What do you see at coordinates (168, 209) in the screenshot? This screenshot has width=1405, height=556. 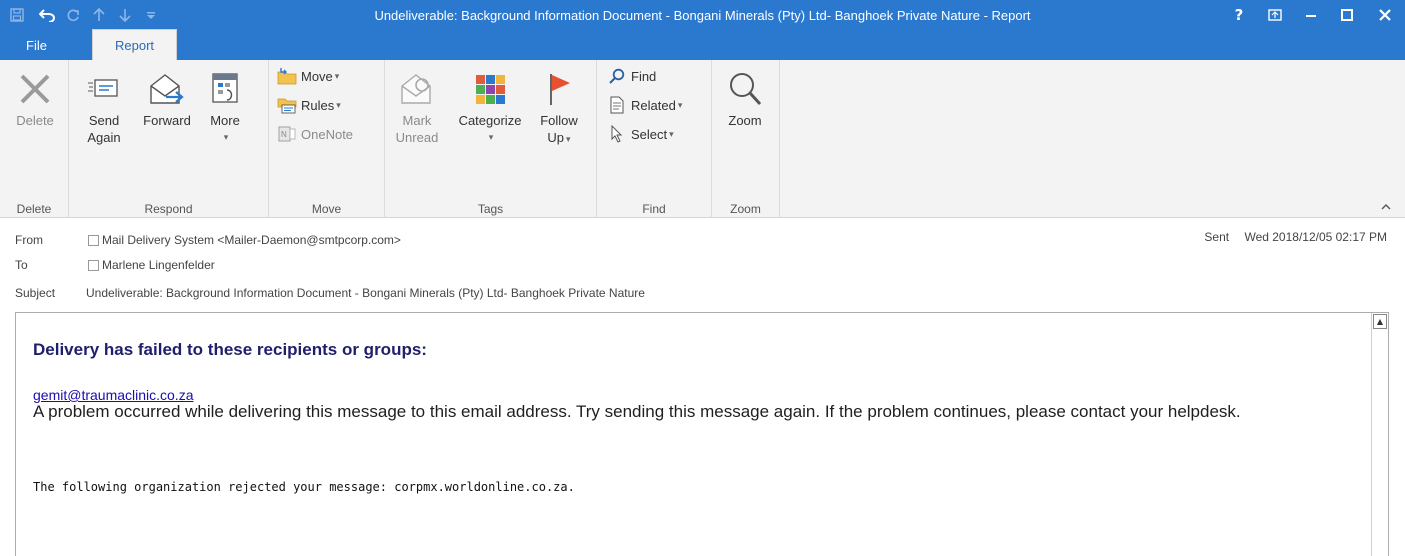 I see `respond-group-label: Respond` at bounding box center [168, 209].